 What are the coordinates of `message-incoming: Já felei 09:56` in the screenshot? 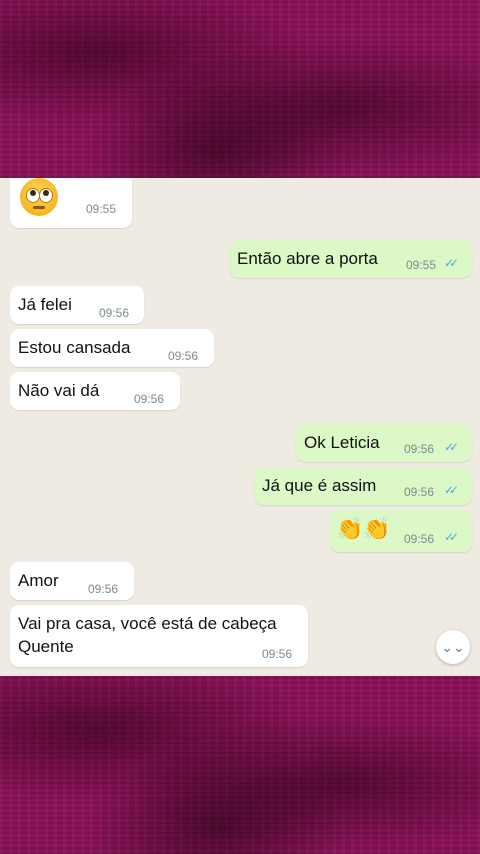 It's located at (77, 305).